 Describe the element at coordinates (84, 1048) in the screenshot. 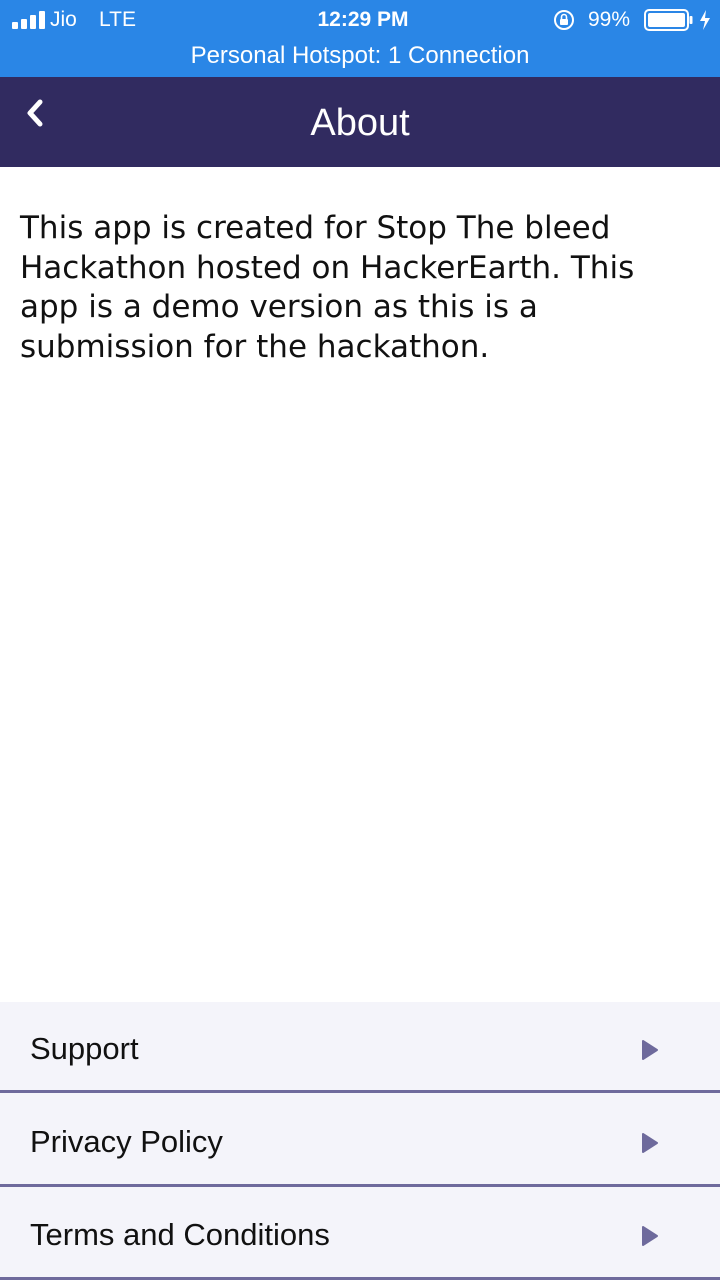

I see `support-label: Support` at that location.